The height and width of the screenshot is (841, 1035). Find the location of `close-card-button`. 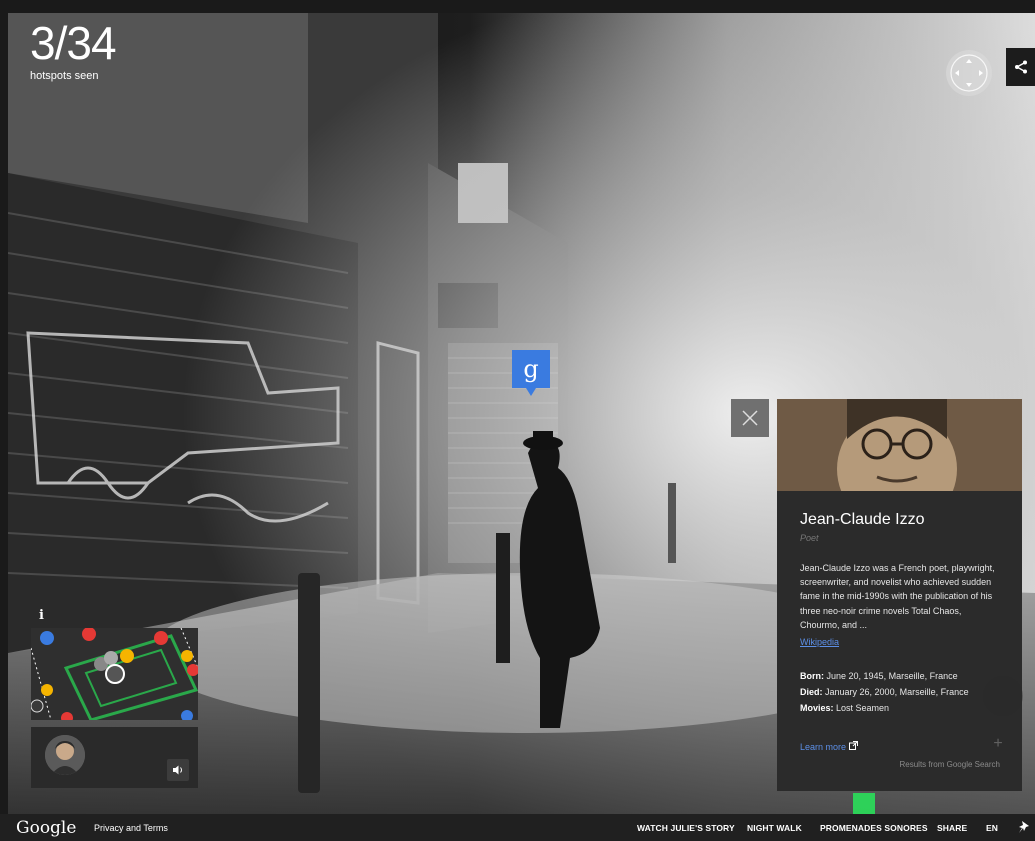

close-card-button is located at coordinates (750, 418).